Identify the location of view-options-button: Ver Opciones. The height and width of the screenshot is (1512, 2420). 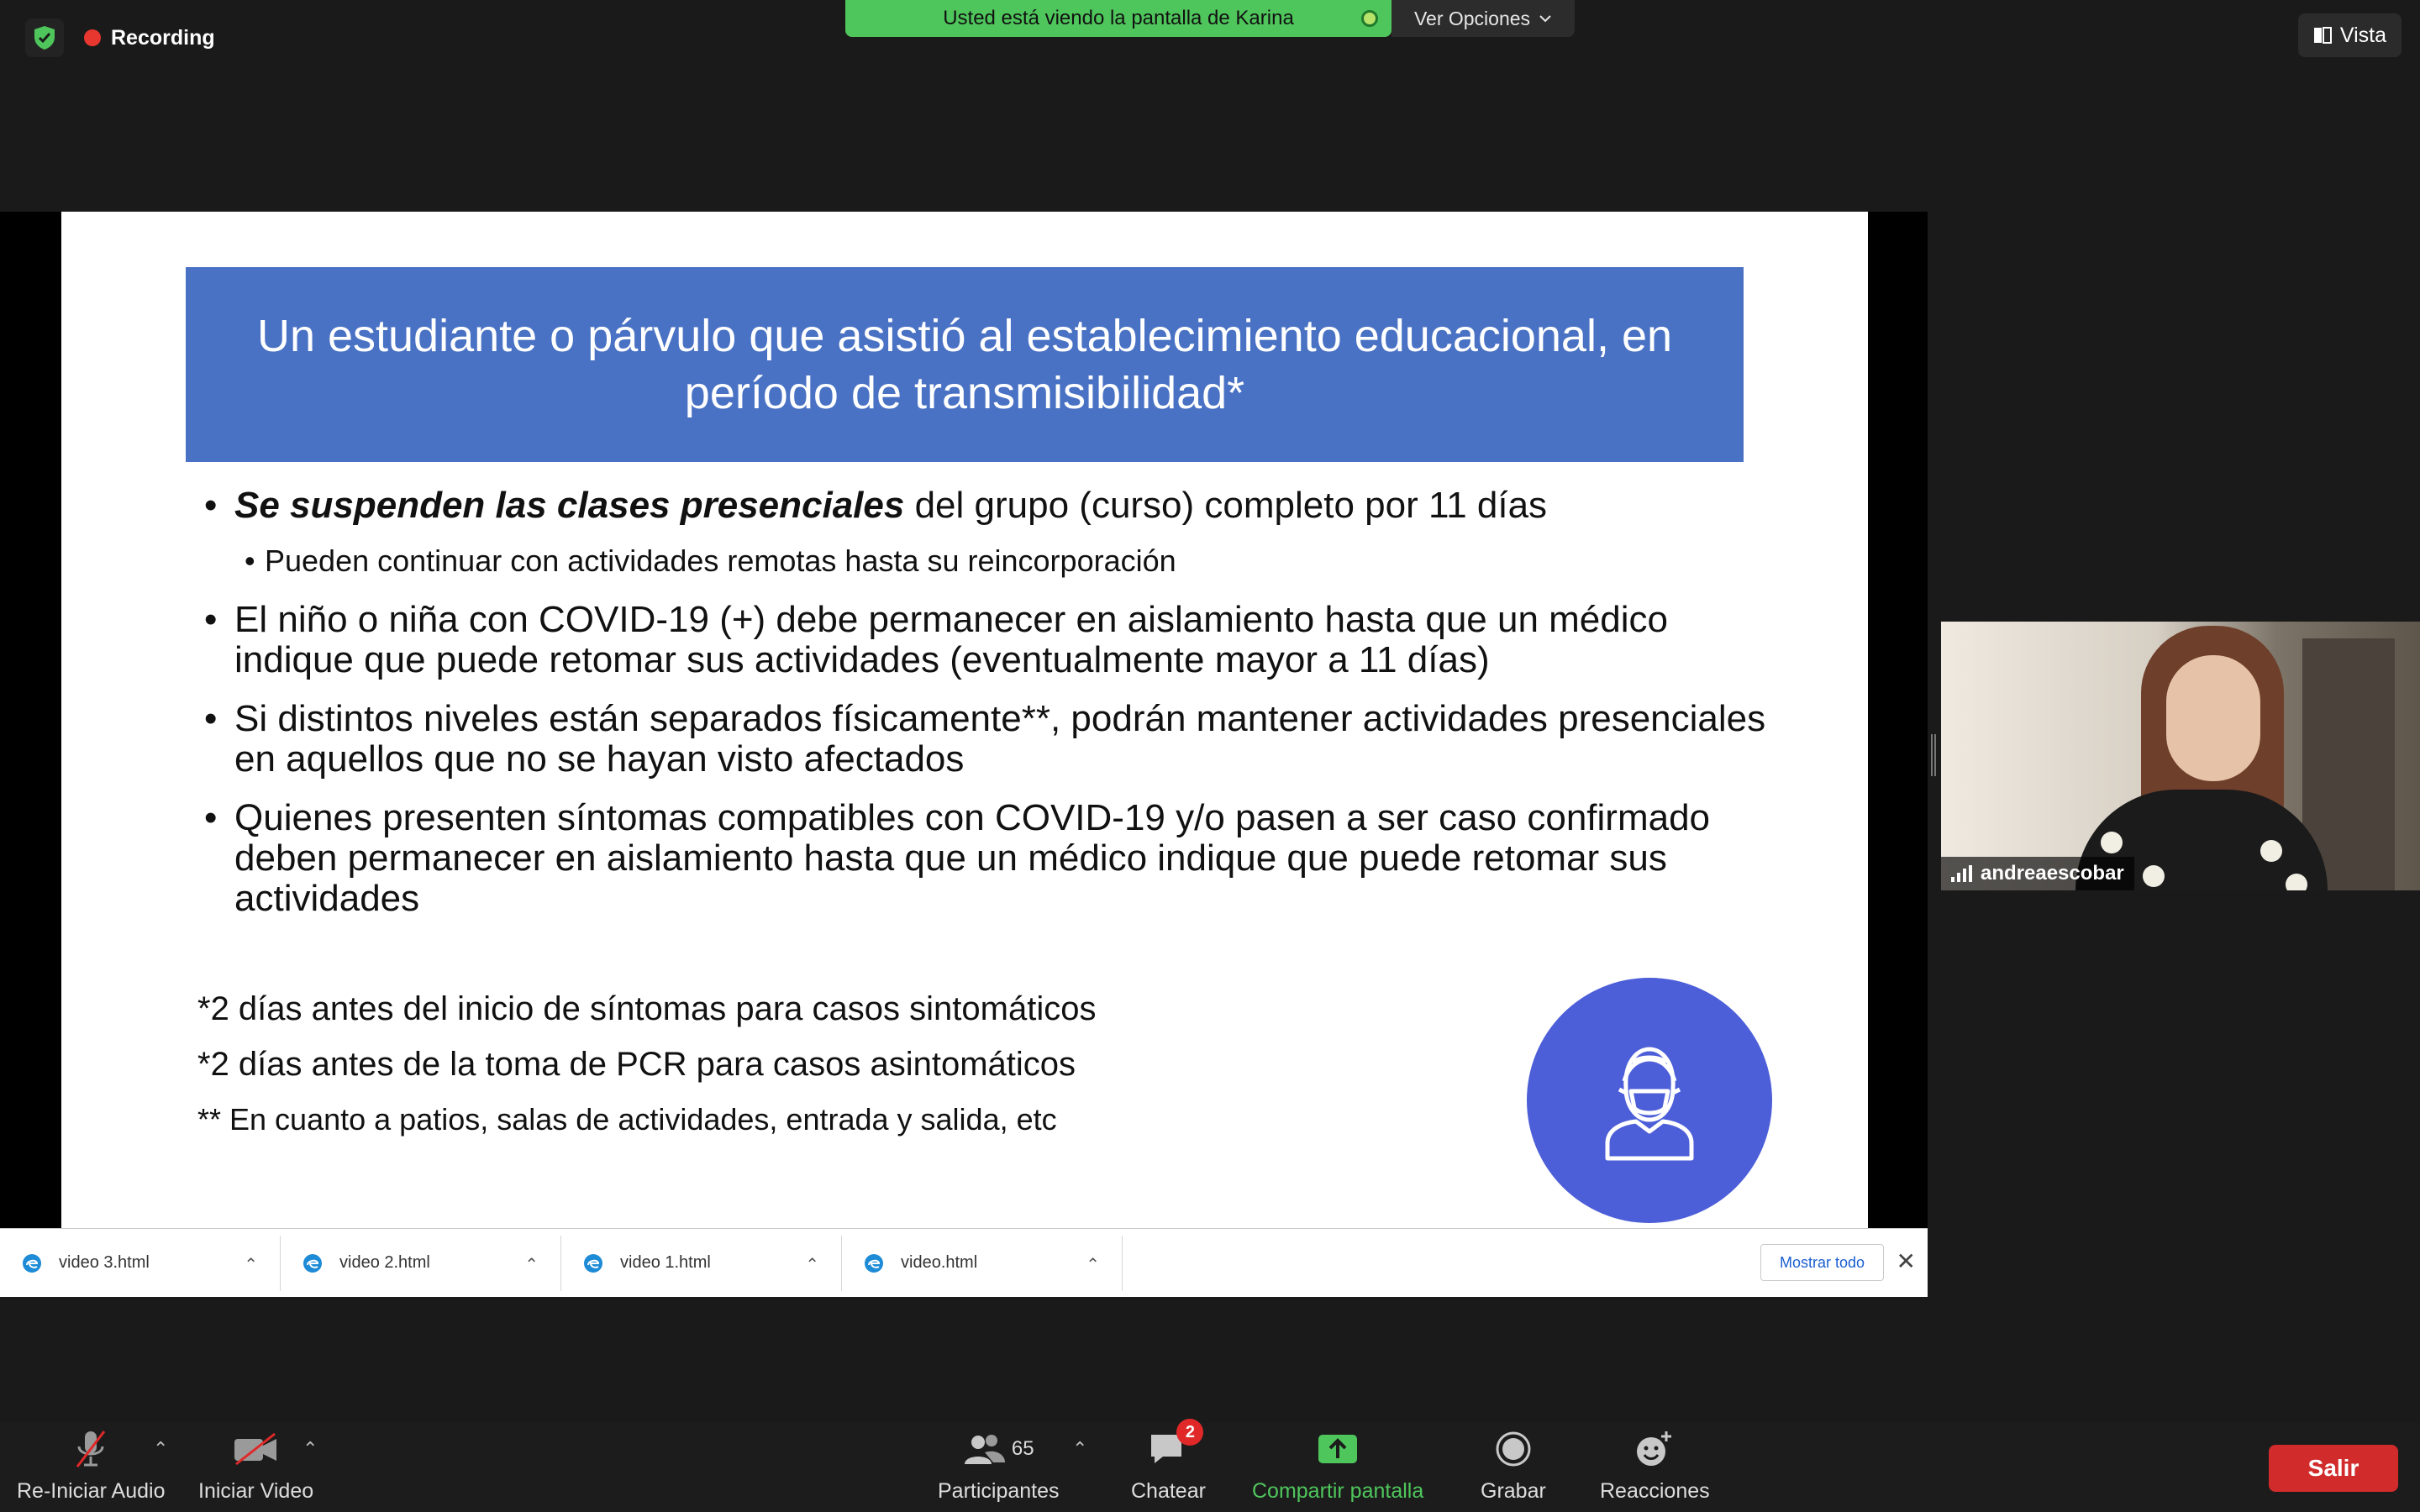
(1483, 18).